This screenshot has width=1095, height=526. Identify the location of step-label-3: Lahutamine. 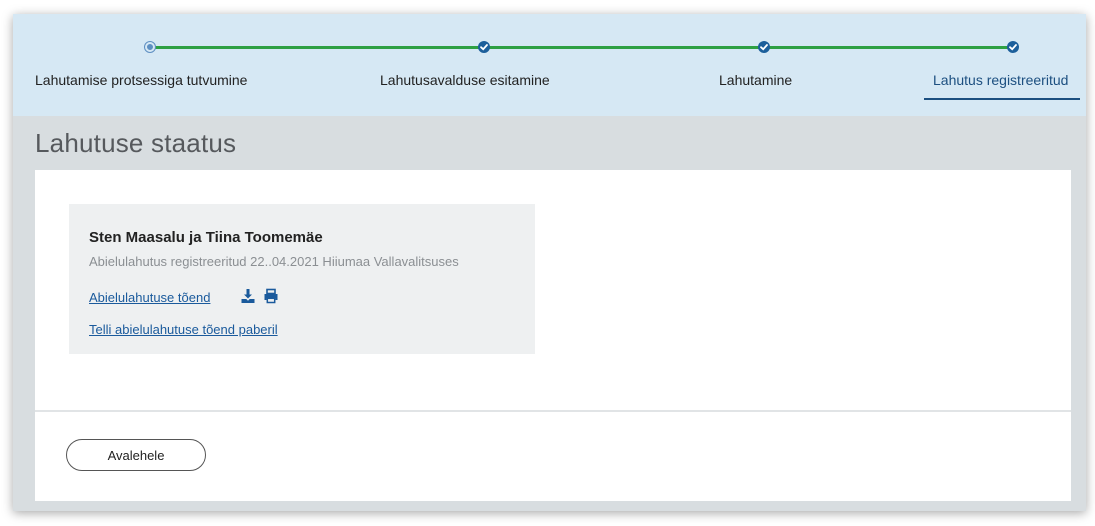
(755, 80).